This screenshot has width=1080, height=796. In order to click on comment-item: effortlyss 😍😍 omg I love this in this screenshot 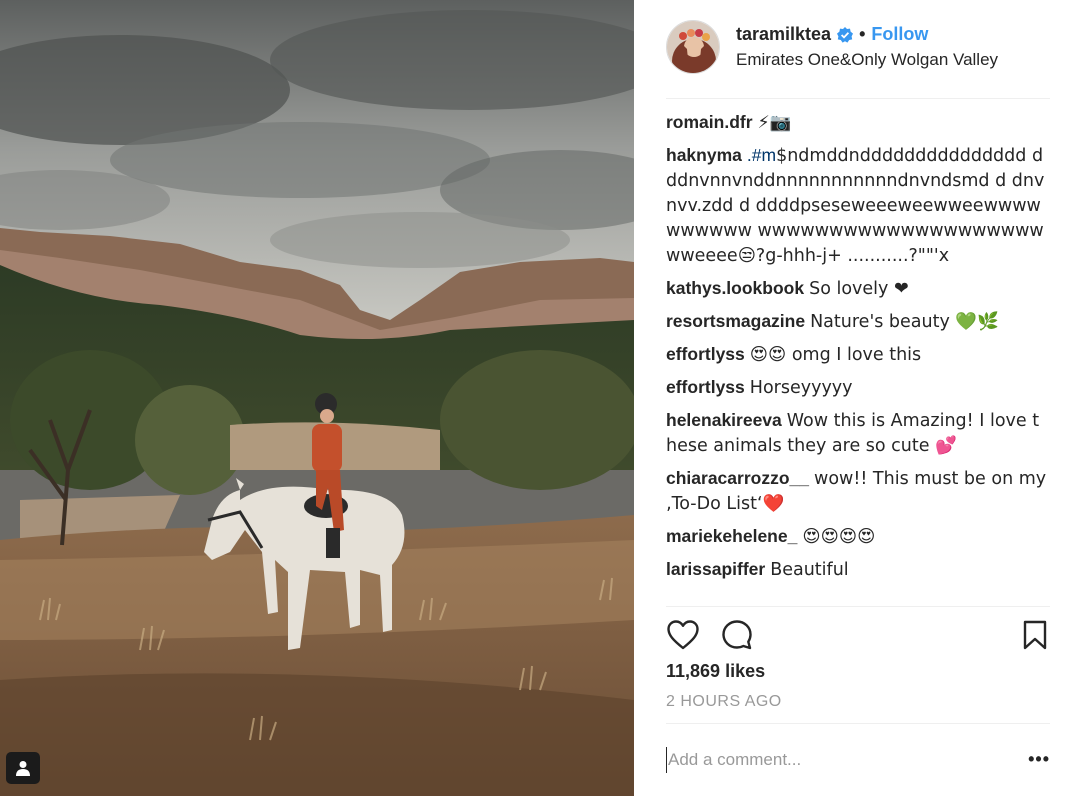, I will do `click(858, 354)`.